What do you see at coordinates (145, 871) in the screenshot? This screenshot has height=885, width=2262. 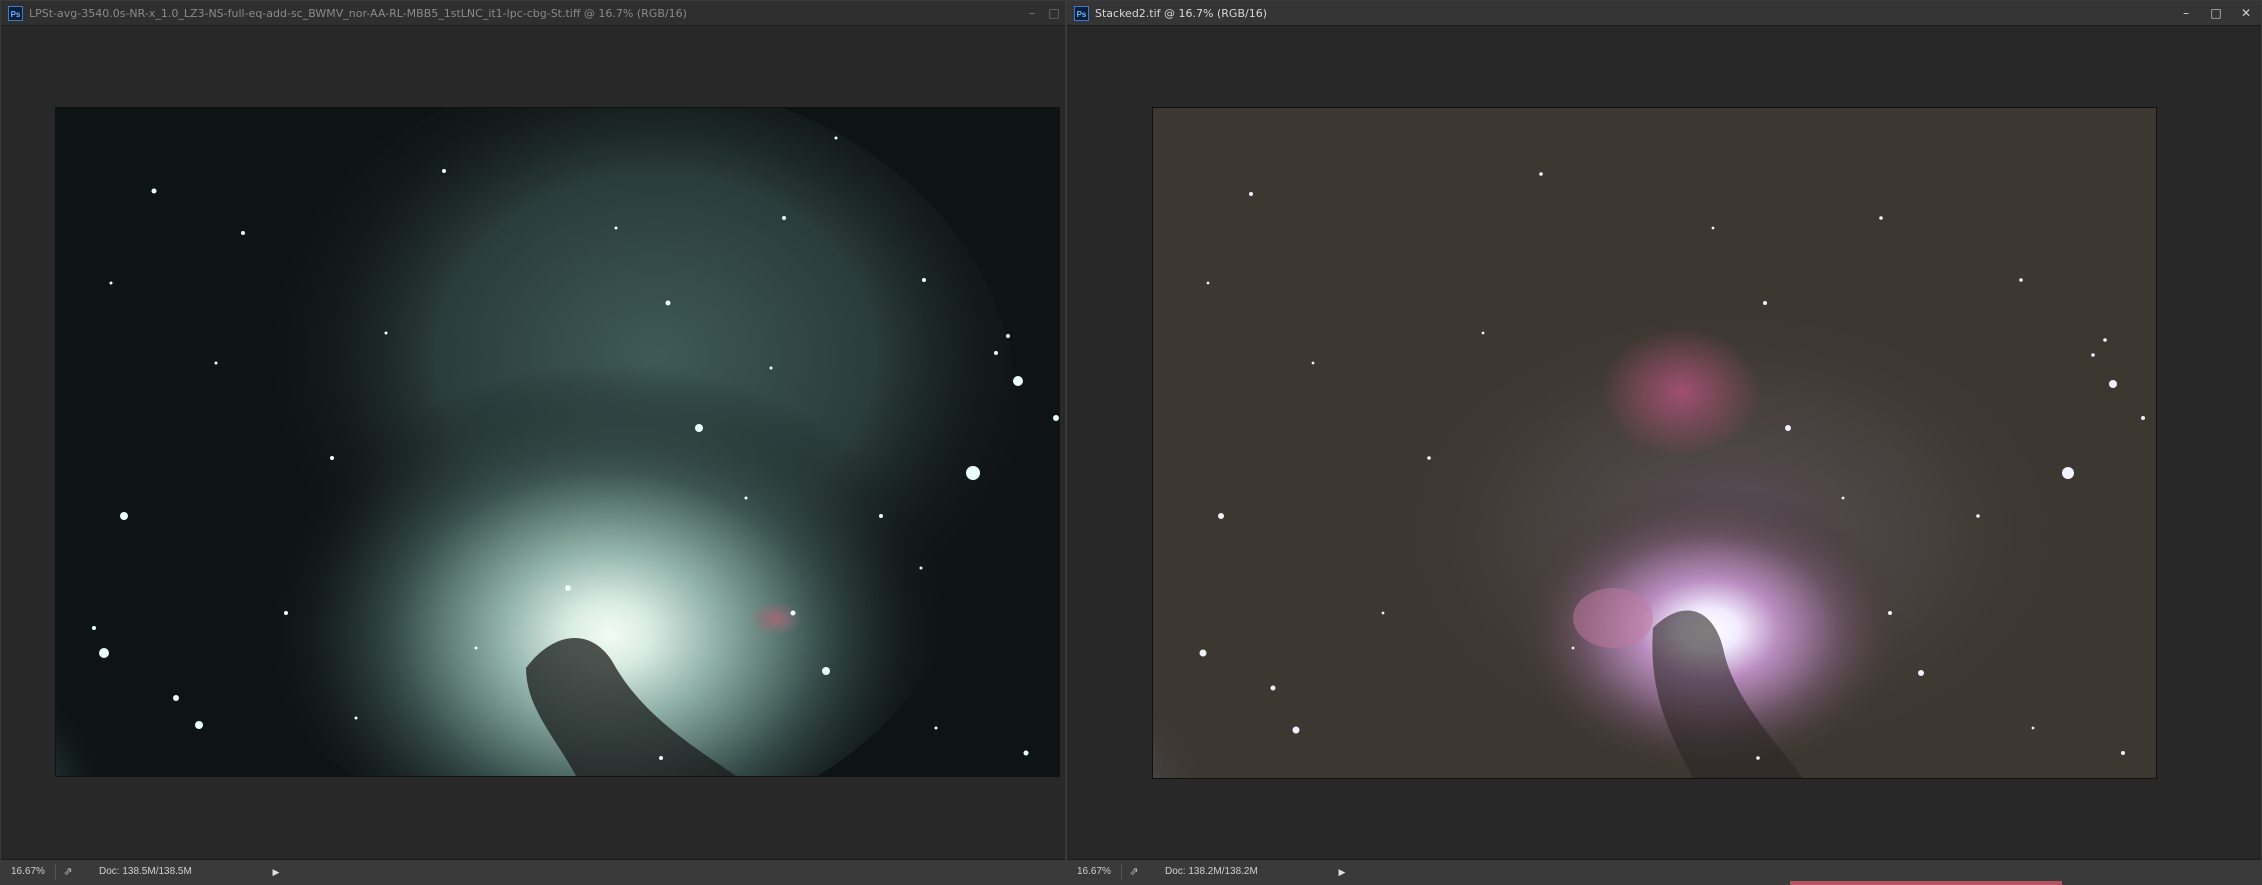 I see `document-size-info: Doc: 138.5M/138.5M` at bounding box center [145, 871].